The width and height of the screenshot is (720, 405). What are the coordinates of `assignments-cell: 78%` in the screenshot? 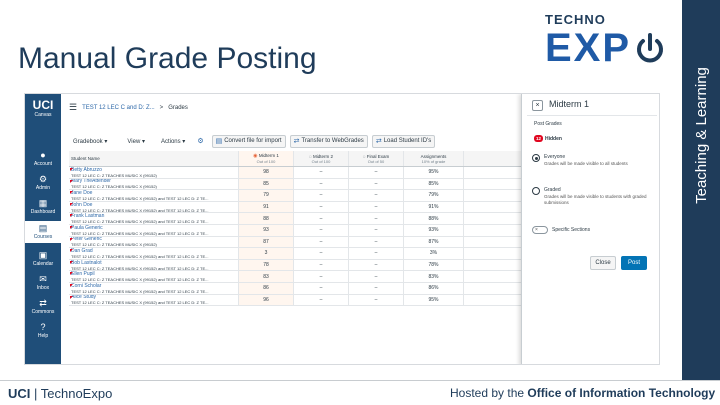 It's located at (434, 265).